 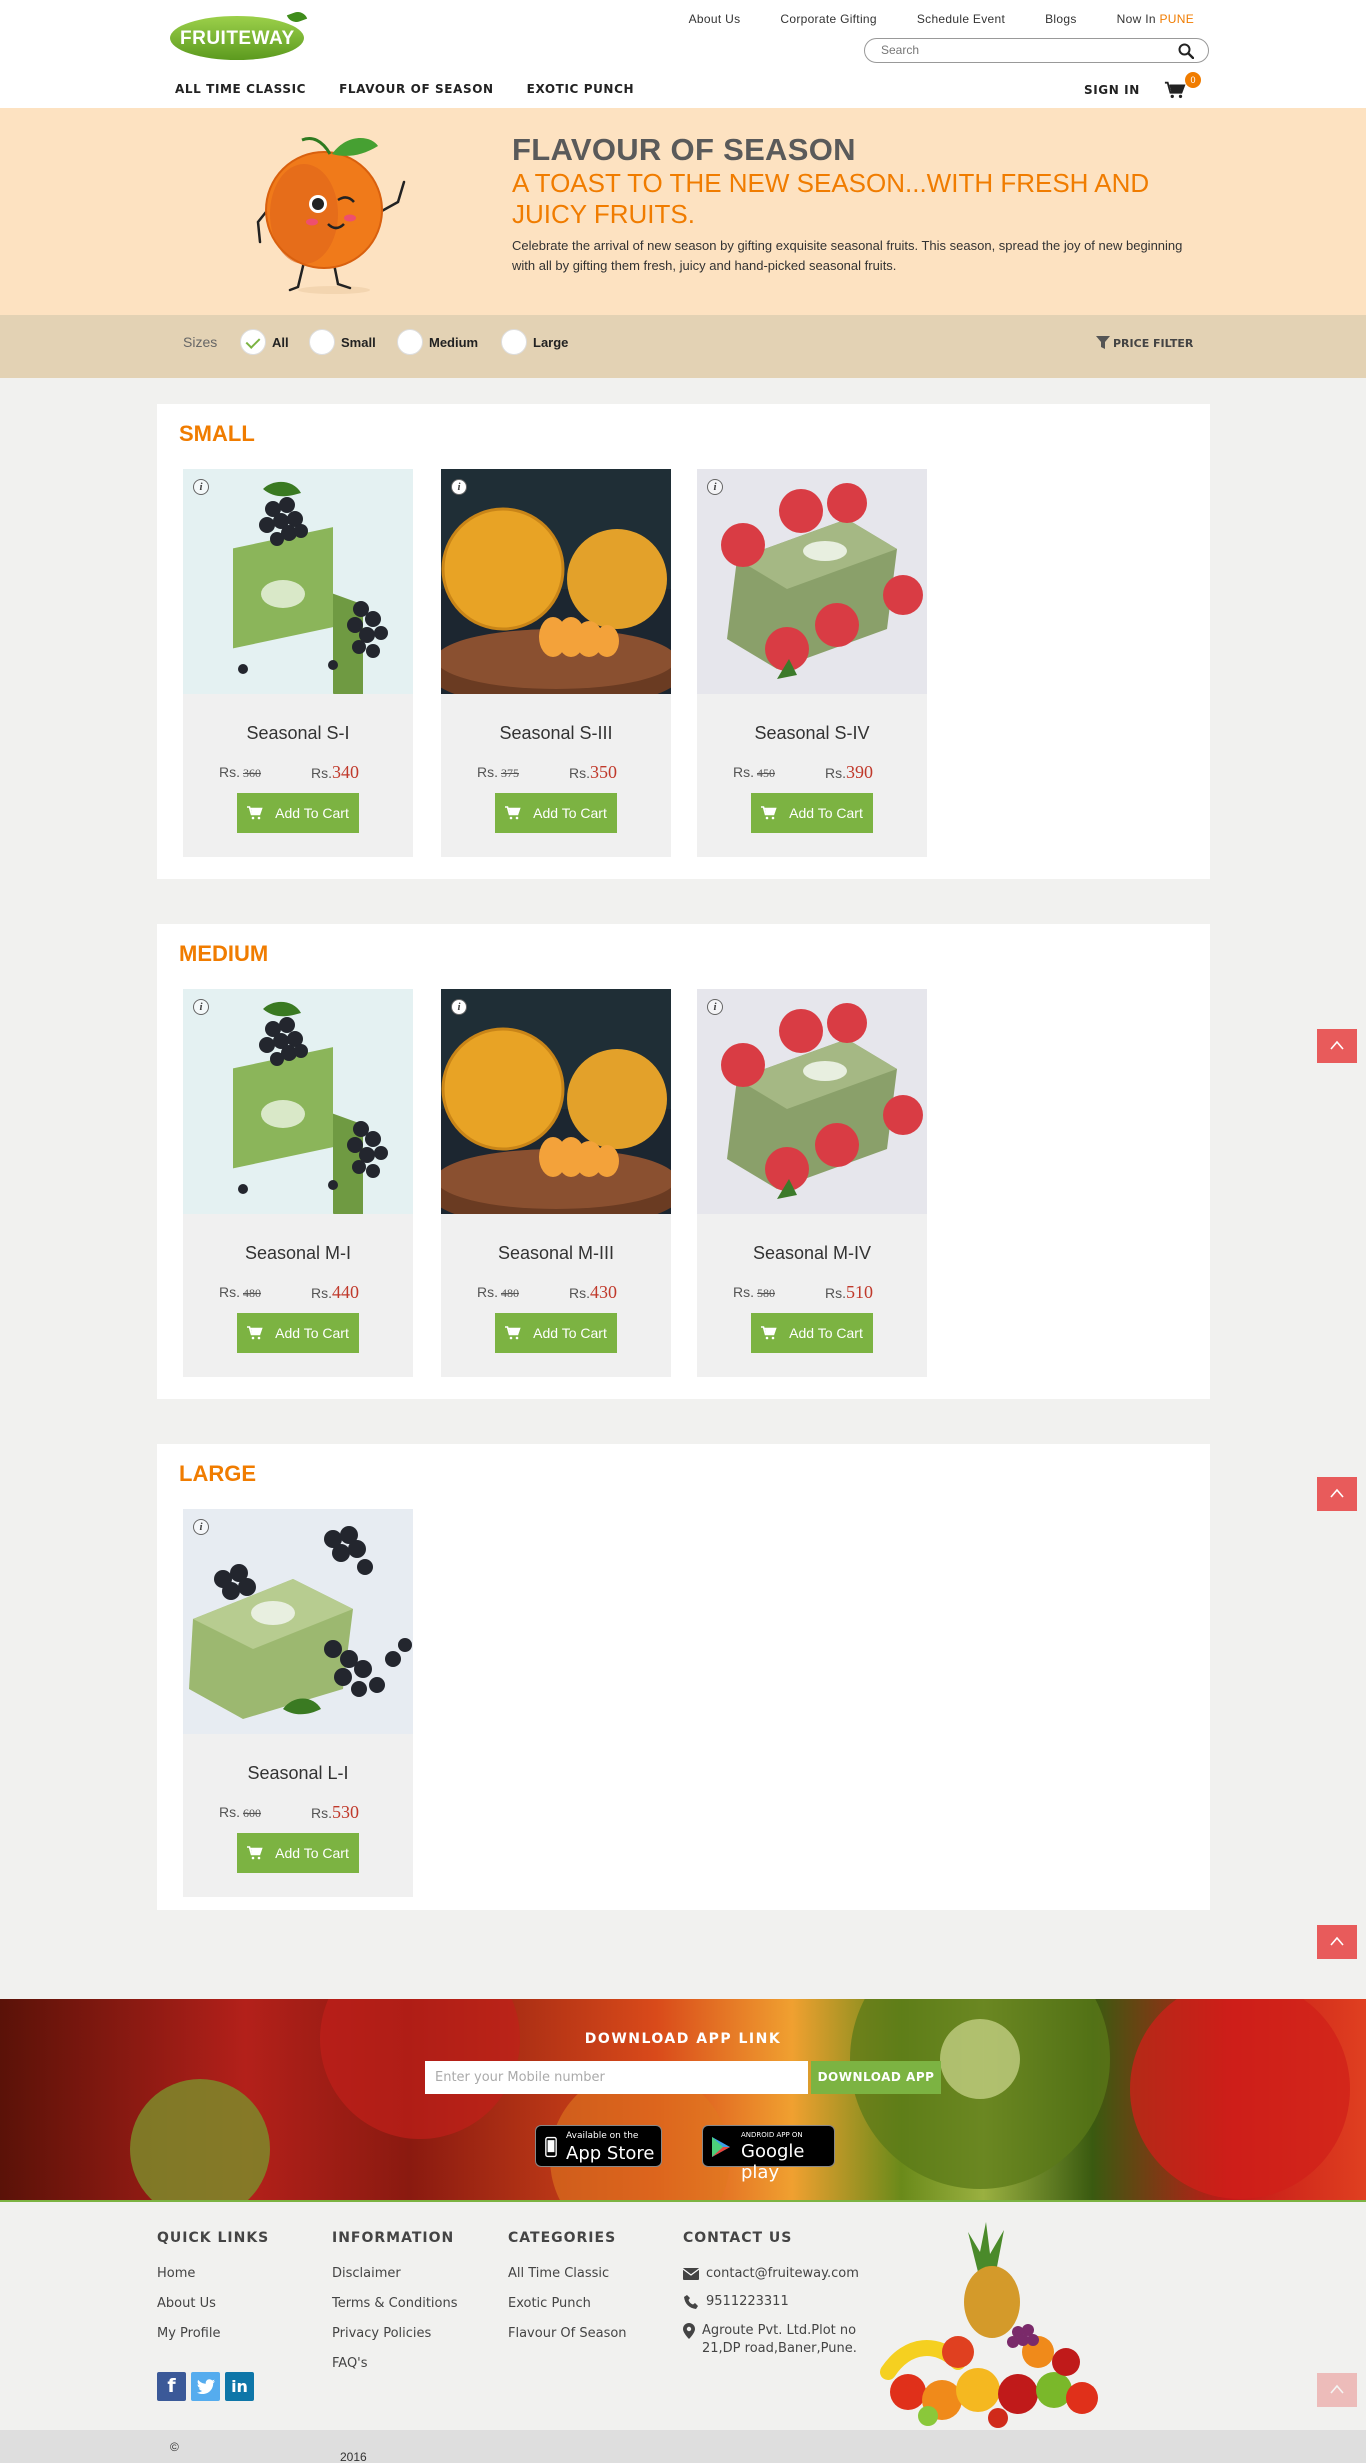 I want to click on old-price: Rs. 580, so click(x=754, y=1292).